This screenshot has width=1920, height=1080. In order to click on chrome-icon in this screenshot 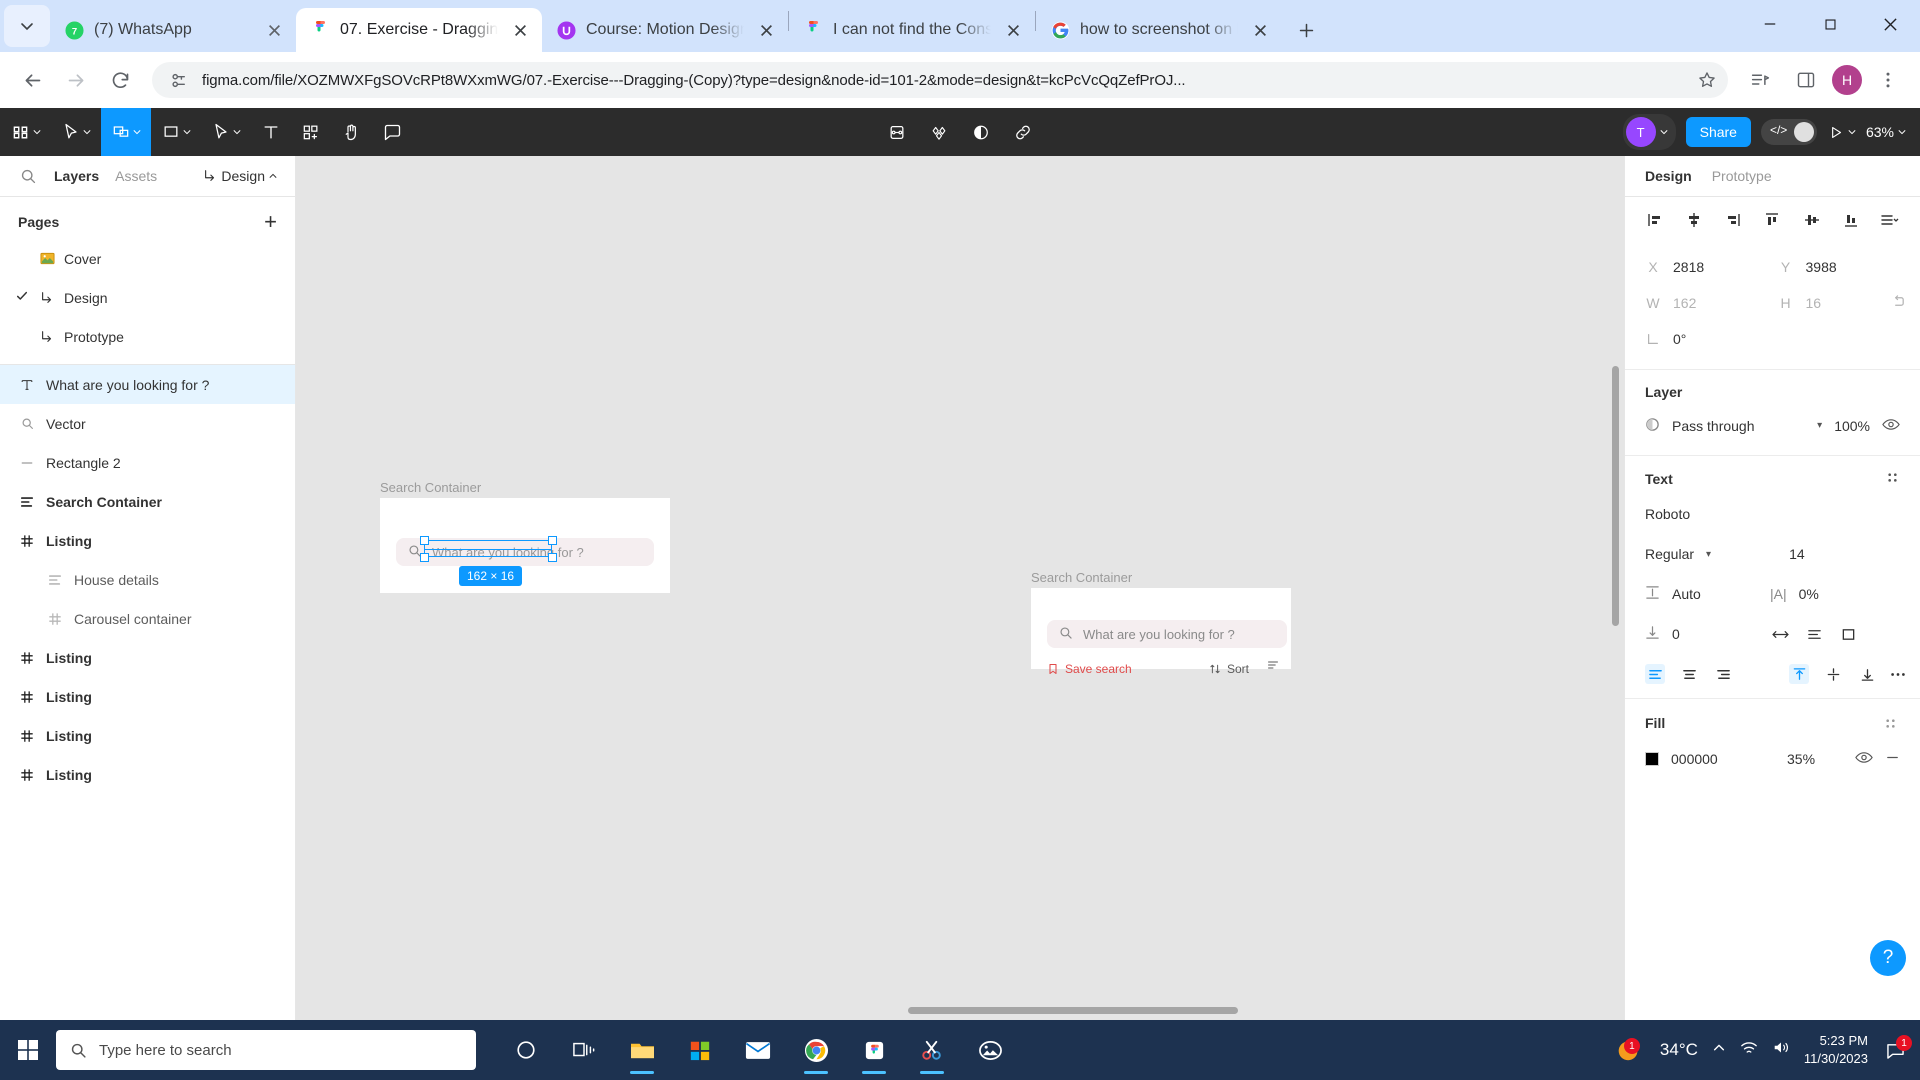, I will do `click(816, 1050)`.